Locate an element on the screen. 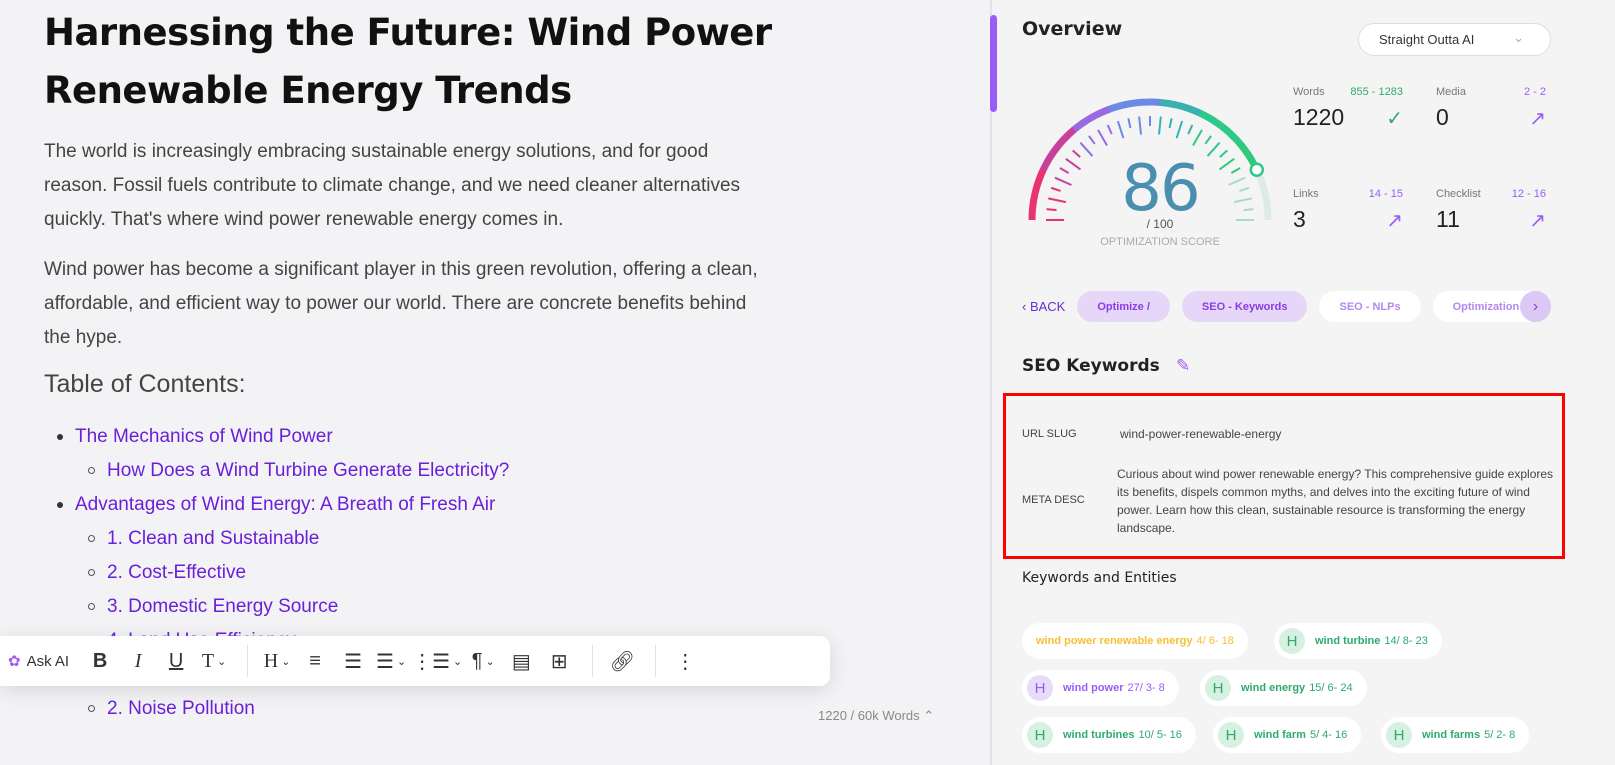 This screenshot has height=765, width=1615. toc-link: The Mechanics of Wind Power is located at coordinates (282, 437).